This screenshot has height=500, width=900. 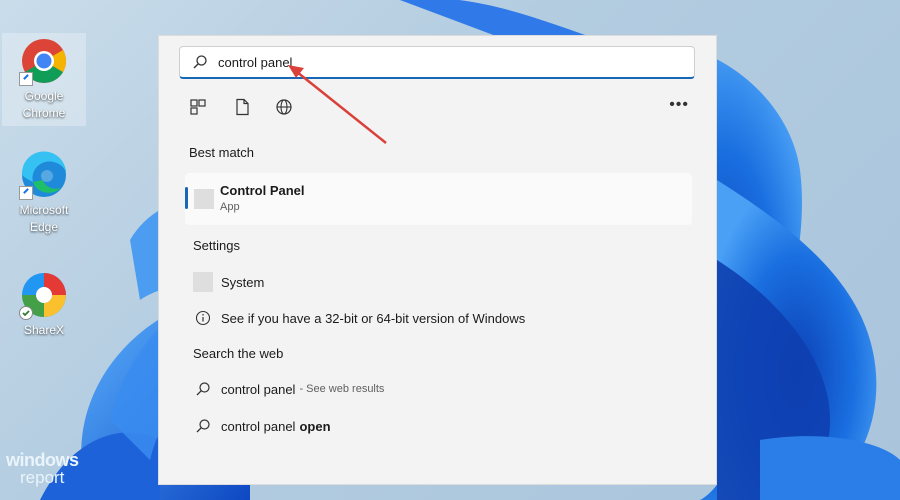 I want to click on desktop-icon-label: ShareX, so click(x=44, y=330).